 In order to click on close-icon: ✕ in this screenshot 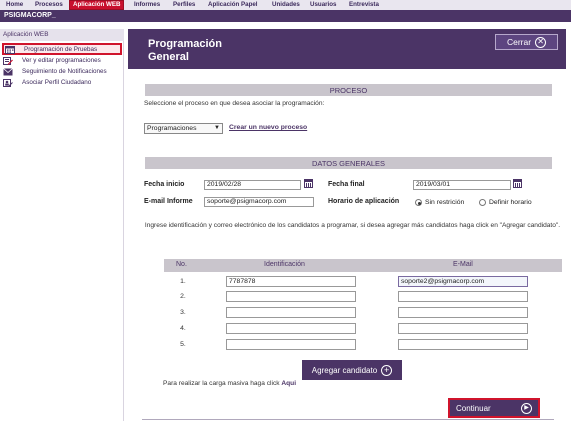, I will do `click(541, 42)`.